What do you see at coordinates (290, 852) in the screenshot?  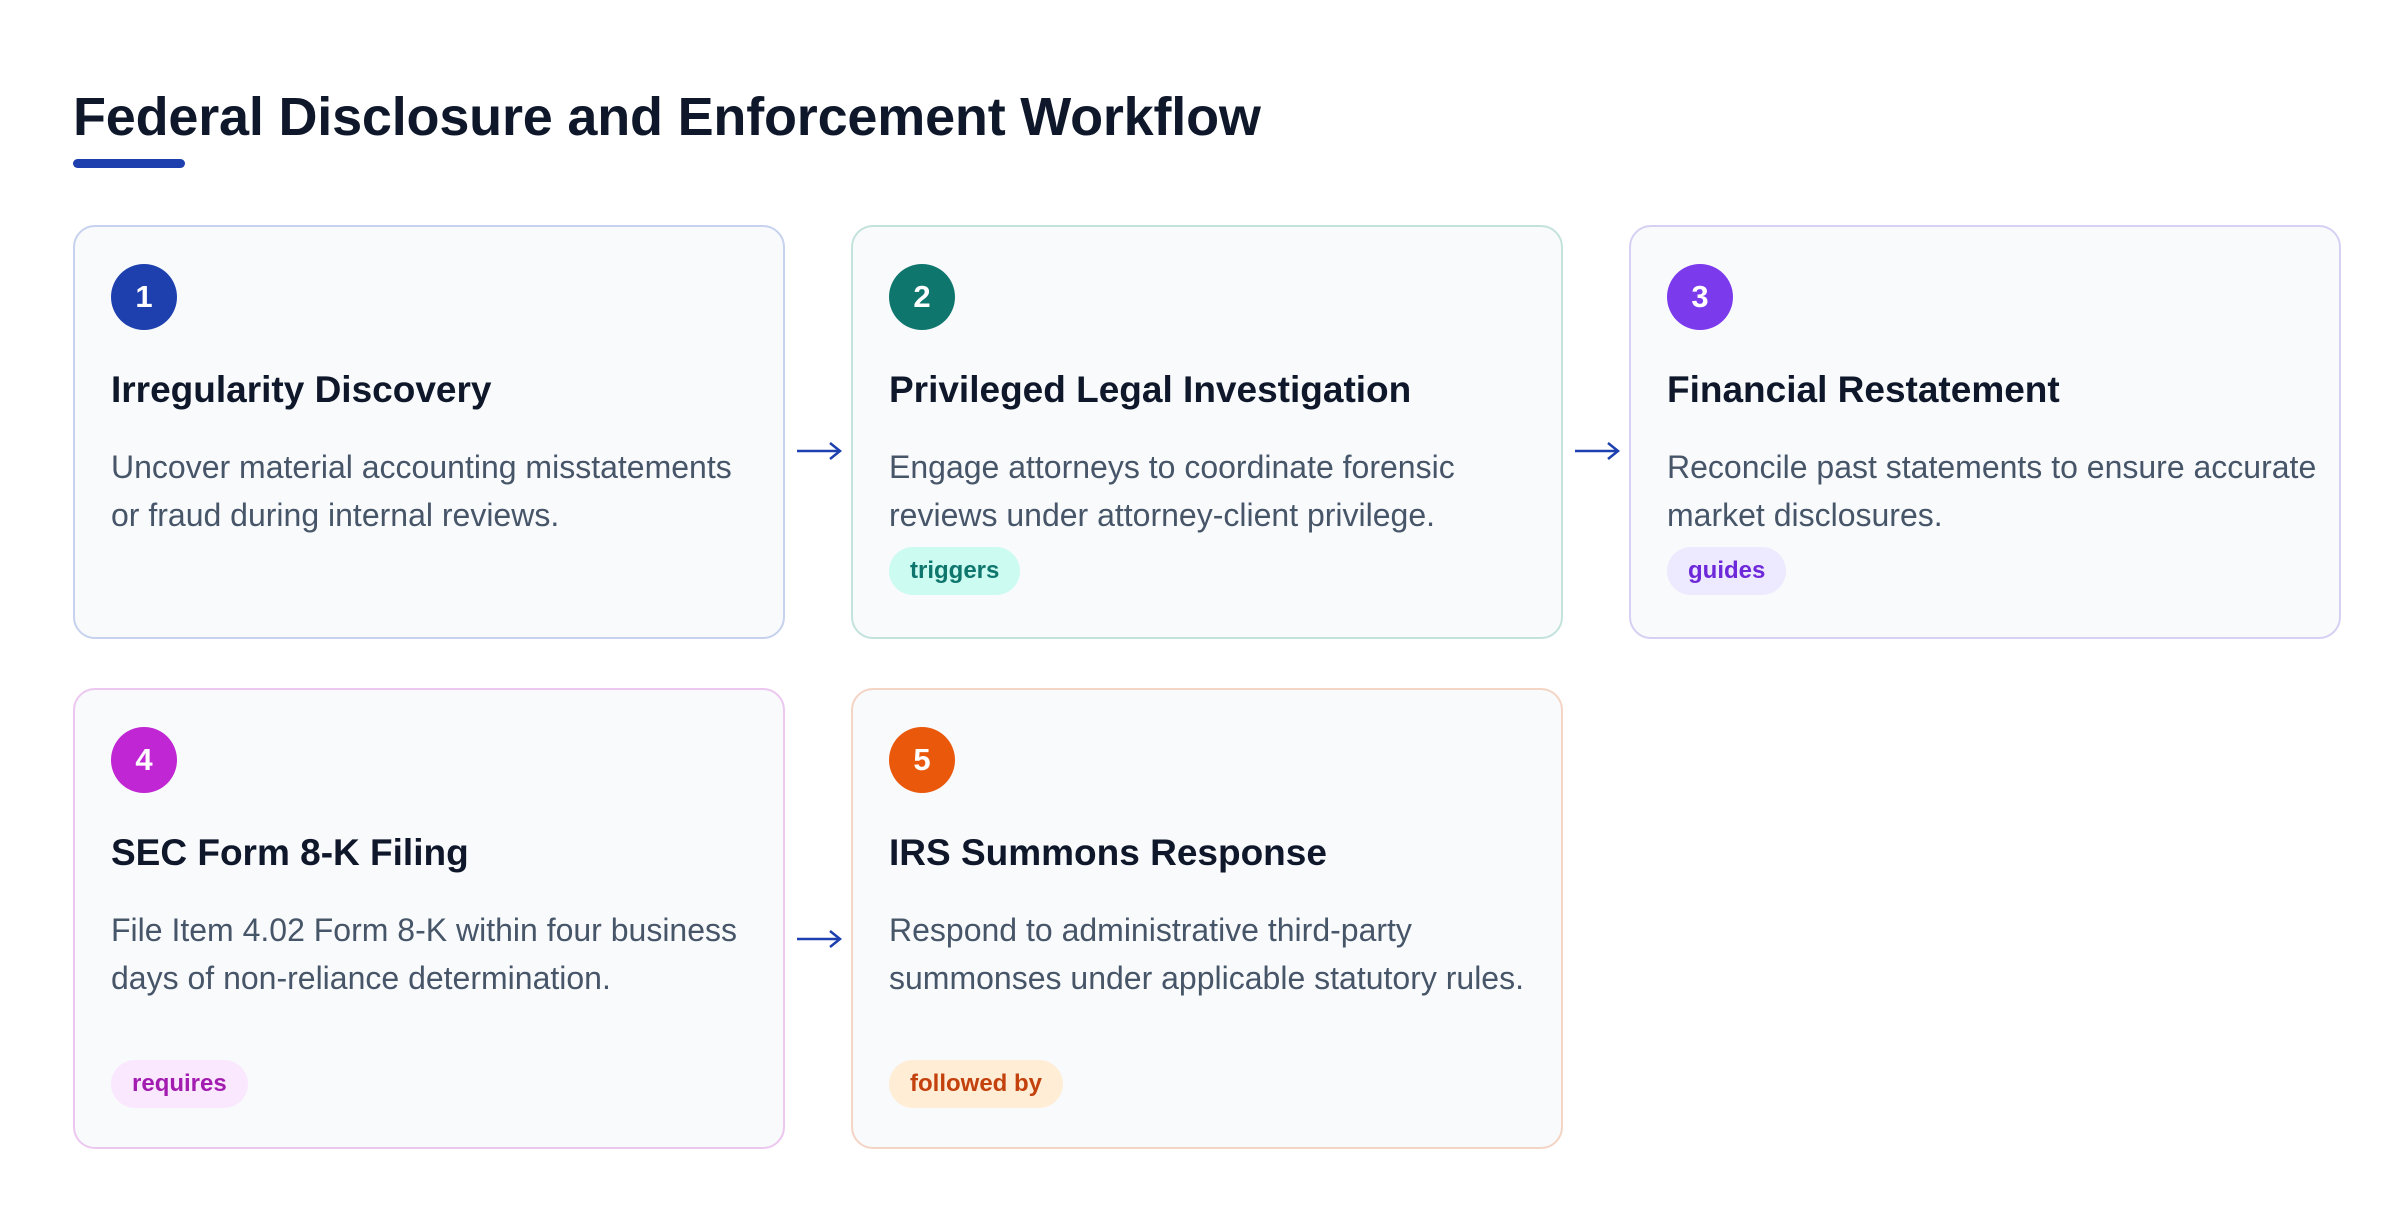 I see `step-title: SEC Form 8-K Filing` at bounding box center [290, 852].